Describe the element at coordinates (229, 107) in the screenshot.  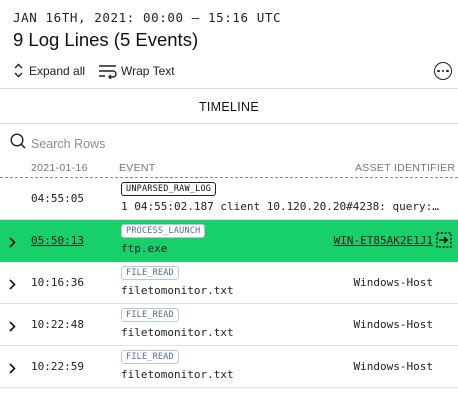
I see `tab-timeline: TIMELINE` at that location.